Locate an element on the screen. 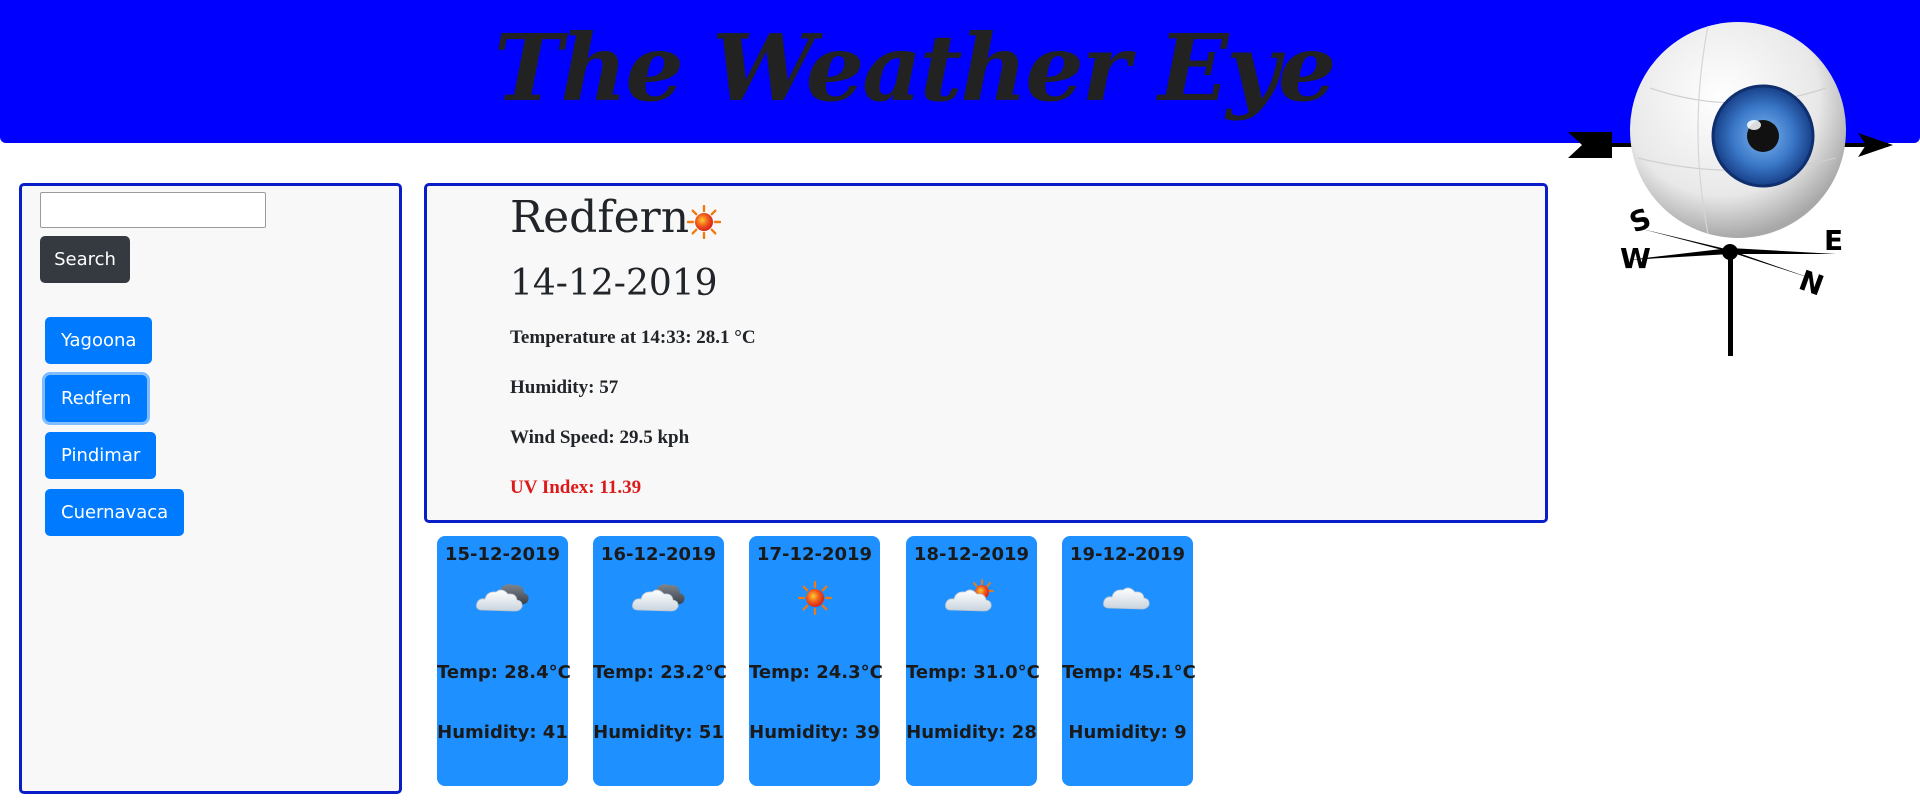 The image size is (1920, 803). temperature-reading: Temperature at 14:33: 28.1 °C is located at coordinates (633, 337).